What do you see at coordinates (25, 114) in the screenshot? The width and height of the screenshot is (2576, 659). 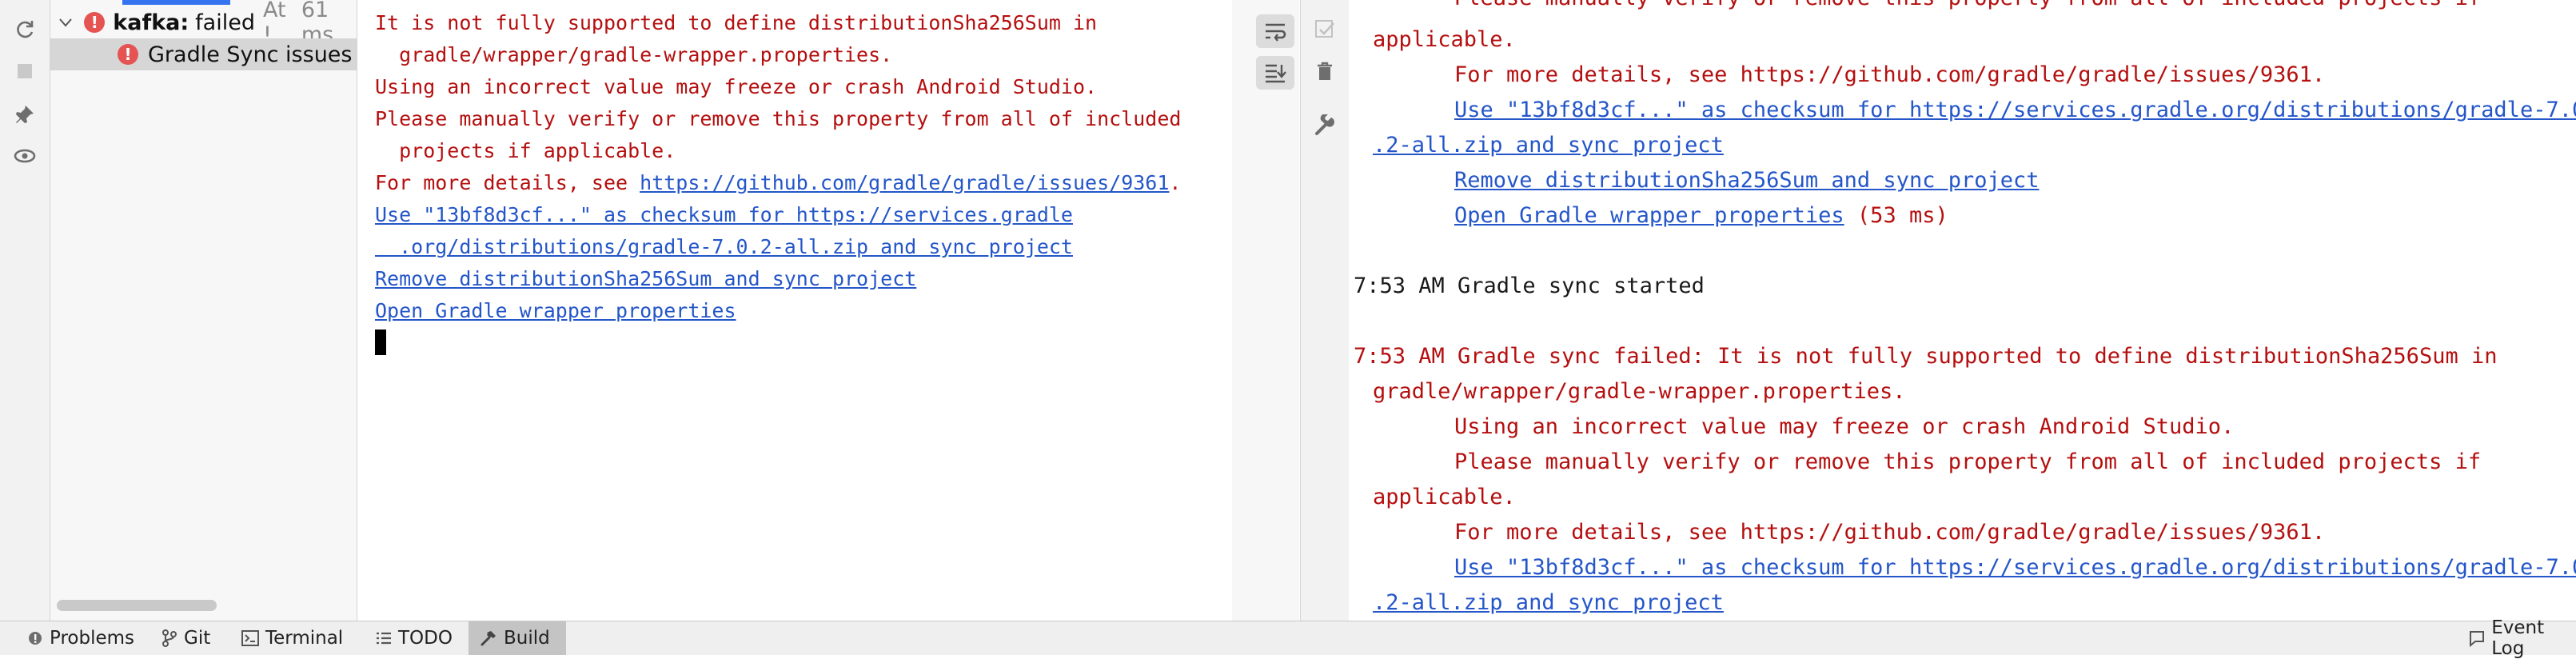 I see `pin-icon` at bounding box center [25, 114].